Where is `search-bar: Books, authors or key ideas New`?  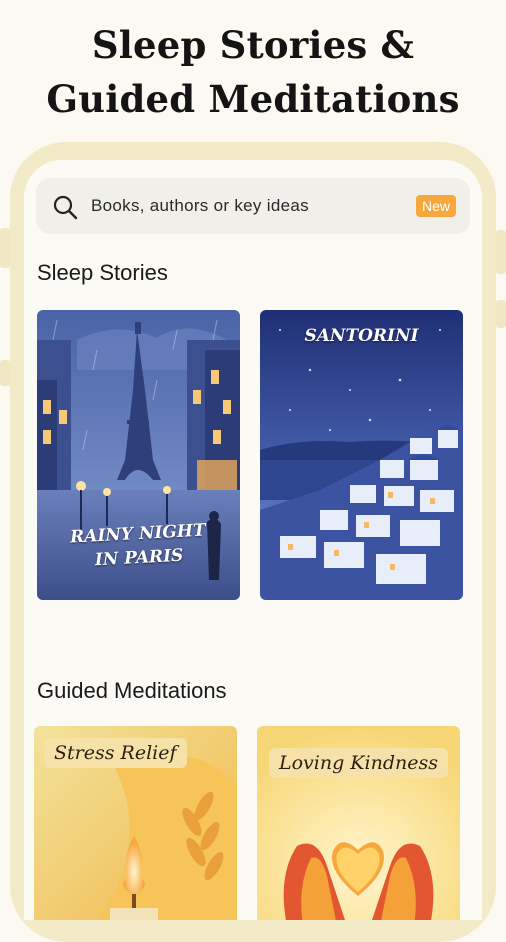
search-bar: Books, authors or key ideas New is located at coordinates (253, 206).